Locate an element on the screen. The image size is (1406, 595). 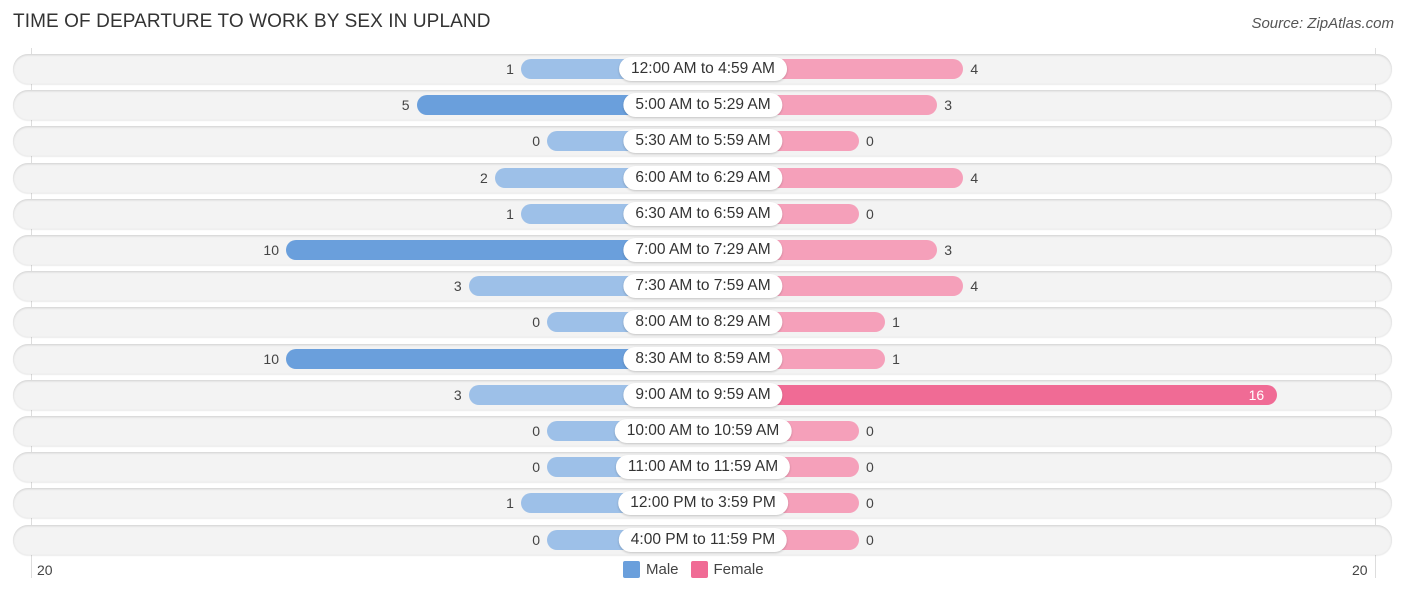
category-label: 10:00 AM to 10:59 AM is located at coordinates (703, 431).